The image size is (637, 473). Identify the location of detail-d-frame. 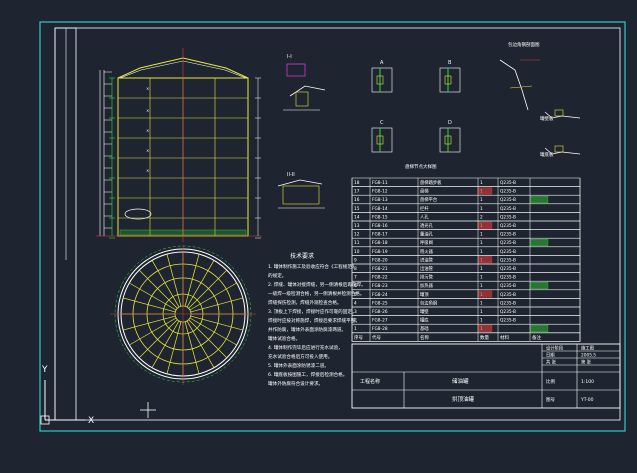
(450, 80).